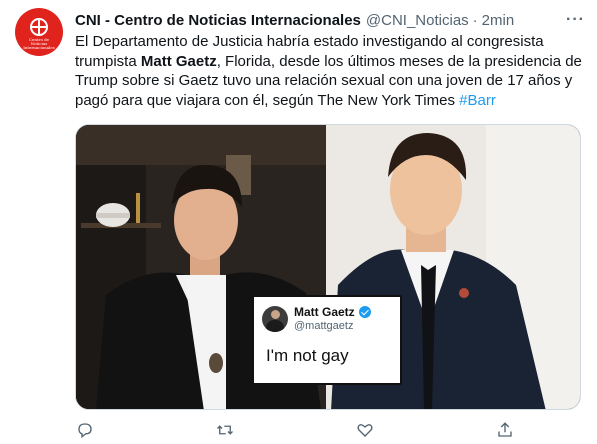 This screenshot has width=597, height=444. I want to click on avatar-logo-text: Centro de Noticias Internacionales, so click(39, 43).